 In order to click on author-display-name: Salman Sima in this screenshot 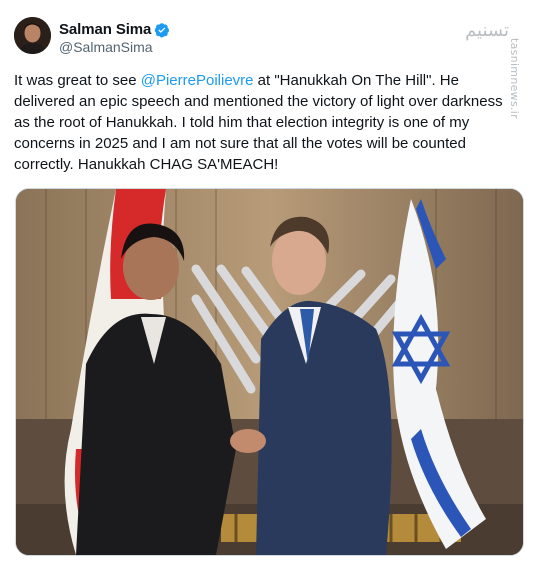, I will do `click(105, 29)`.